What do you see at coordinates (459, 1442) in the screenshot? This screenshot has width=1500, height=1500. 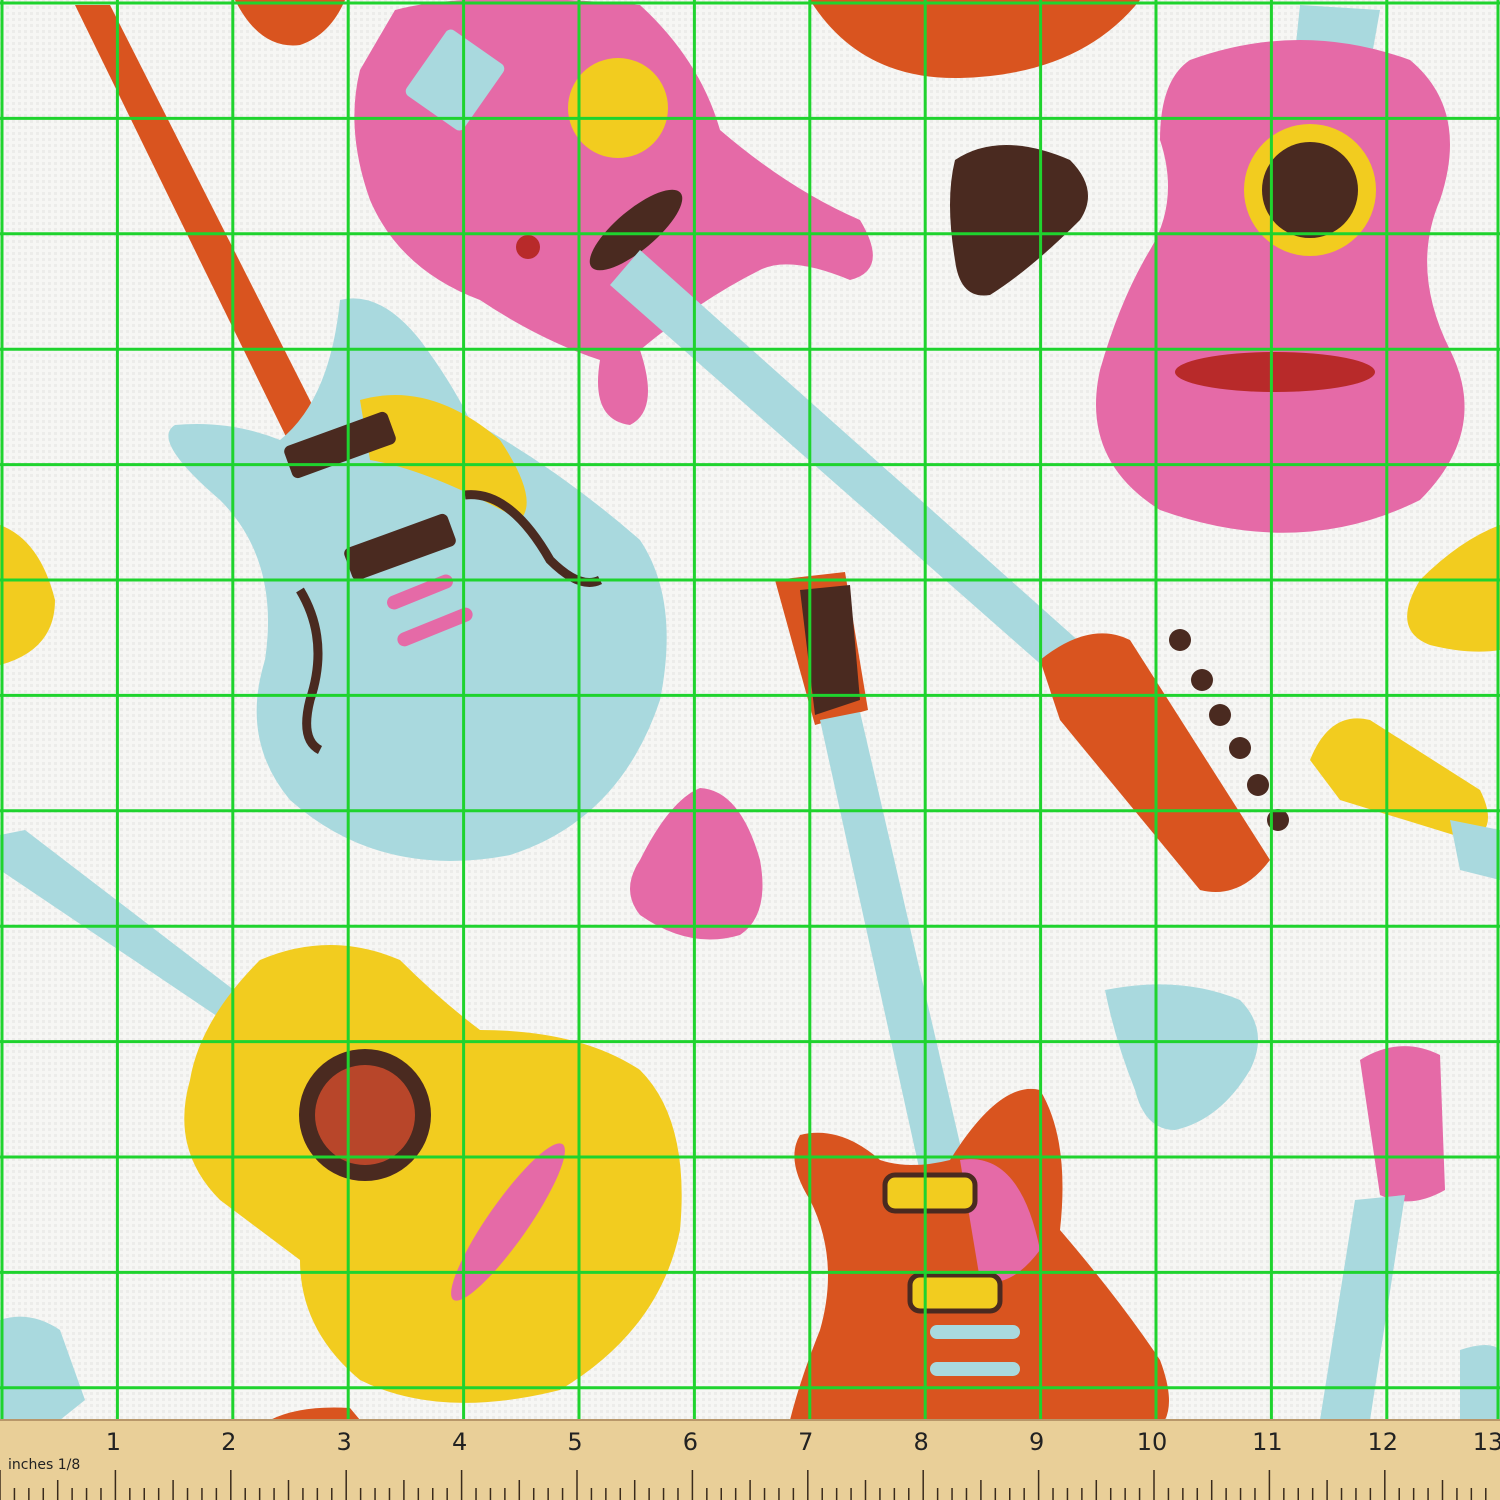 I see `ruler-number: 4` at bounding box center [459, 1442].